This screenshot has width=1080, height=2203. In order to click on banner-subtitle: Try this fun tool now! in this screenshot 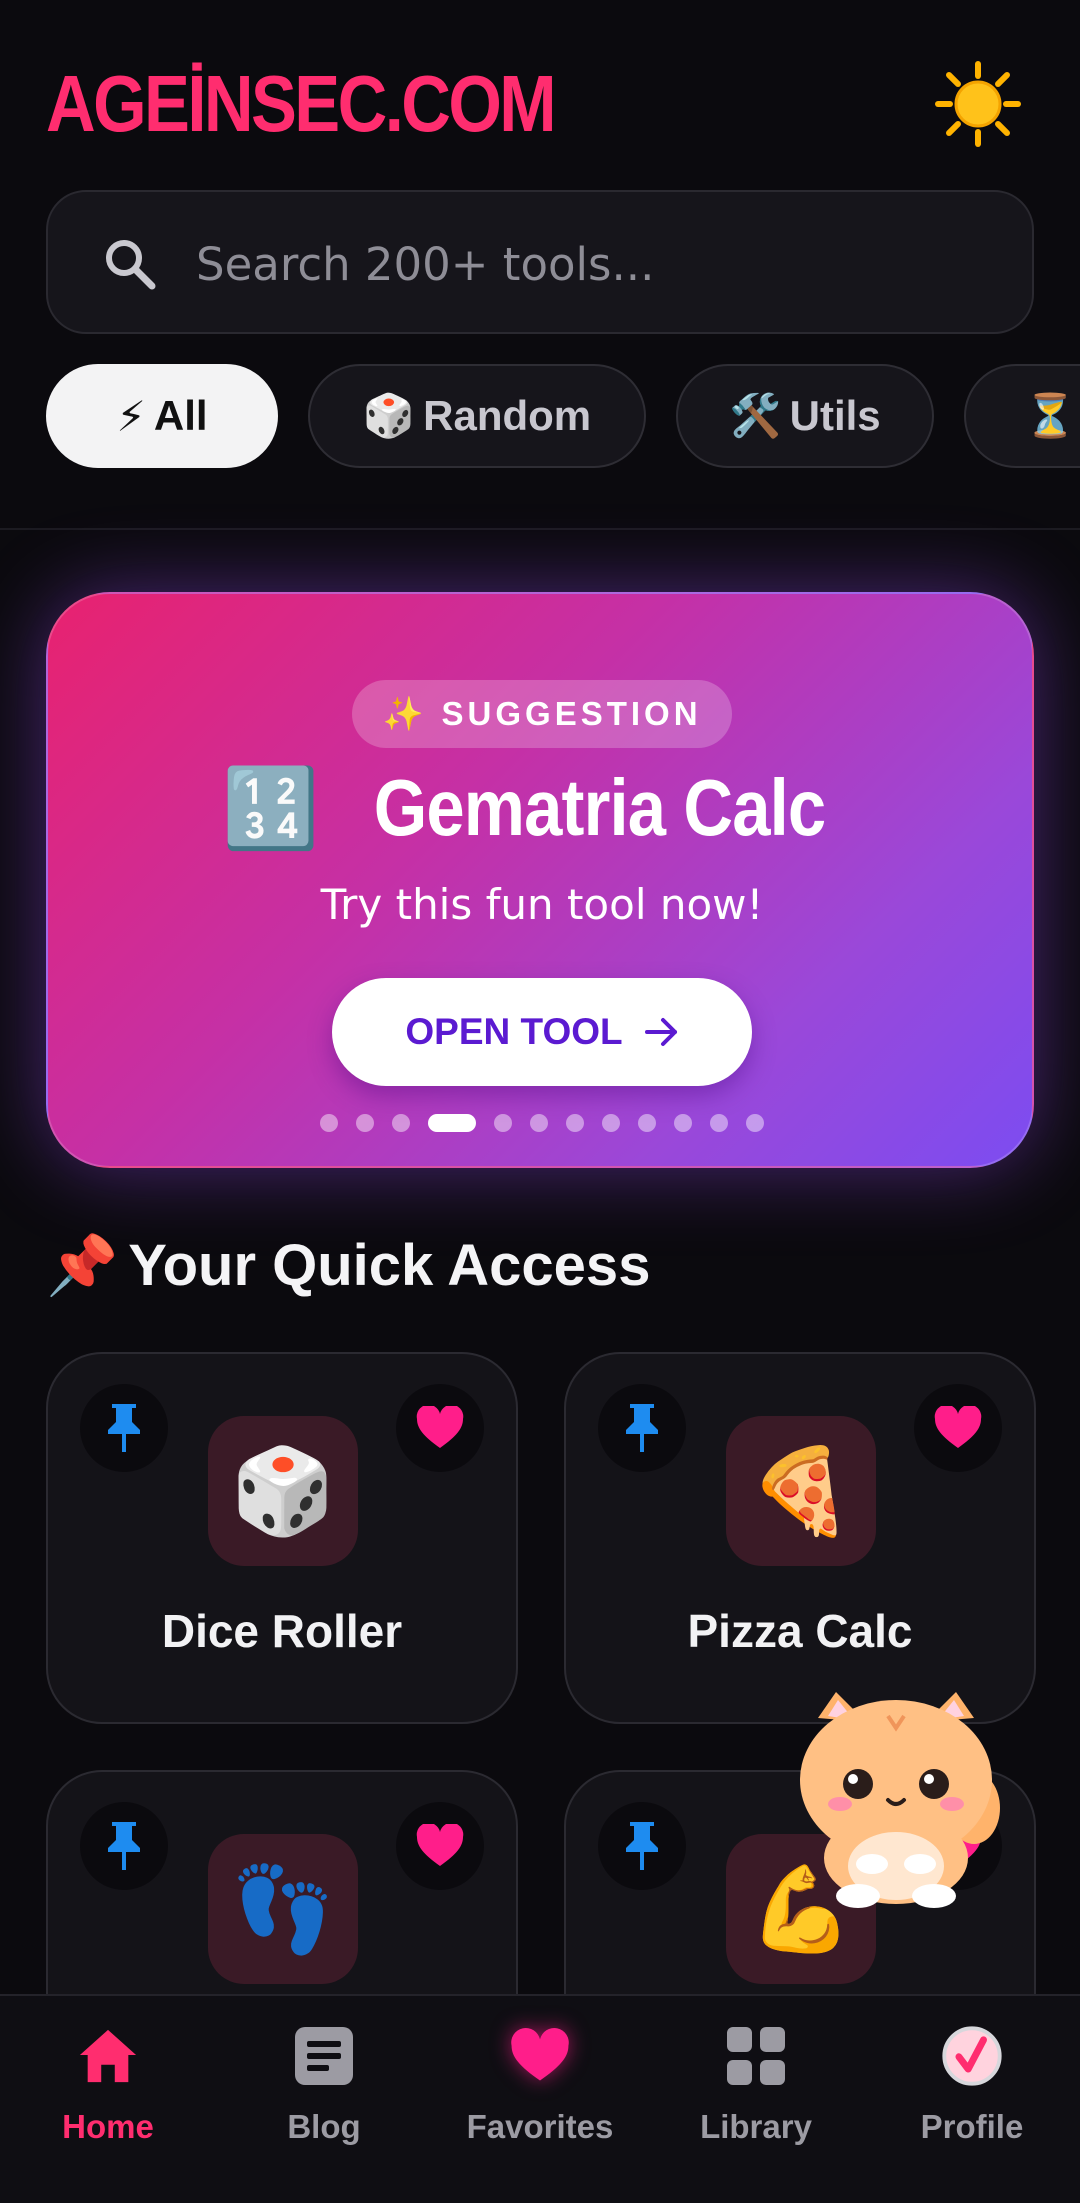, I will do `click(542, 904)`.